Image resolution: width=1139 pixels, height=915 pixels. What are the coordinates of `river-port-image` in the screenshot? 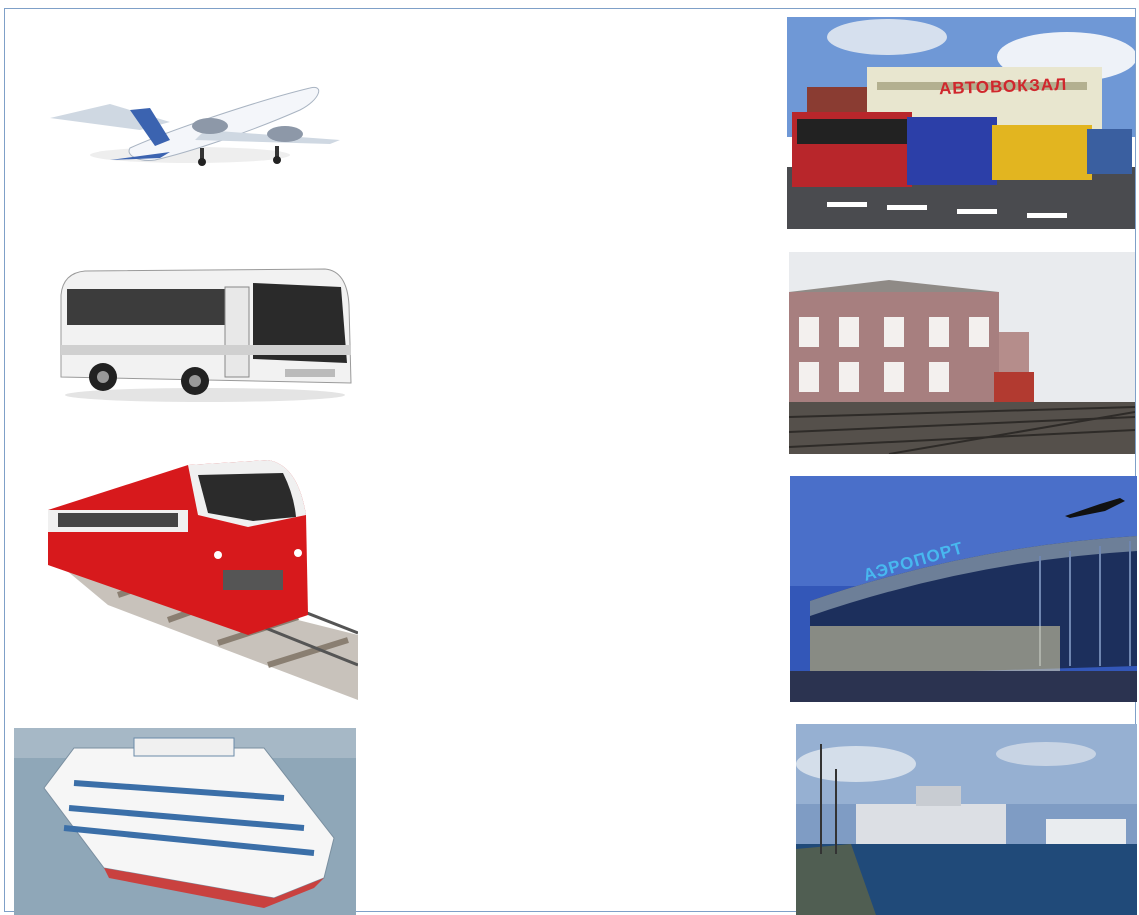 It's located at (966, 819).